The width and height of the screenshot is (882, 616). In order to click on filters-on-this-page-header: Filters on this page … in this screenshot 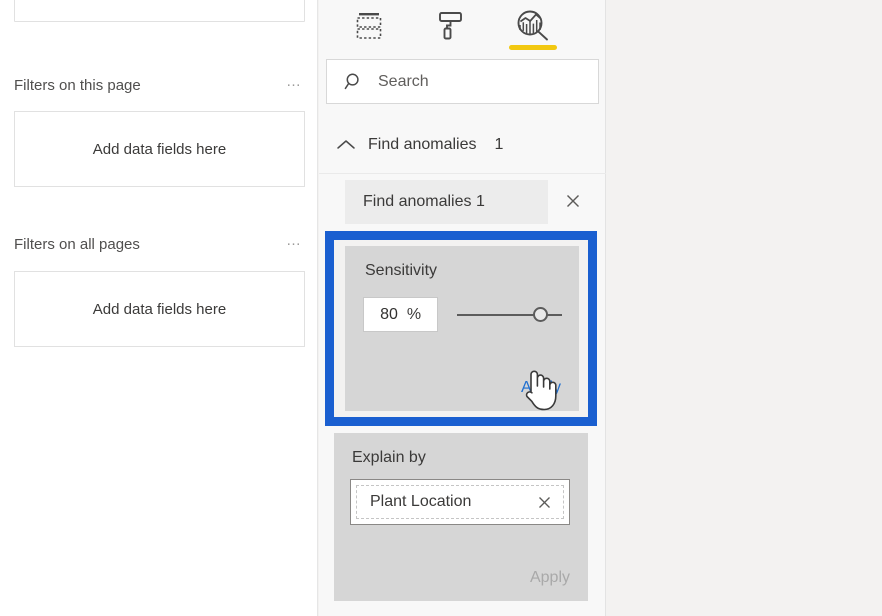, I will do `click(159, 84)`.